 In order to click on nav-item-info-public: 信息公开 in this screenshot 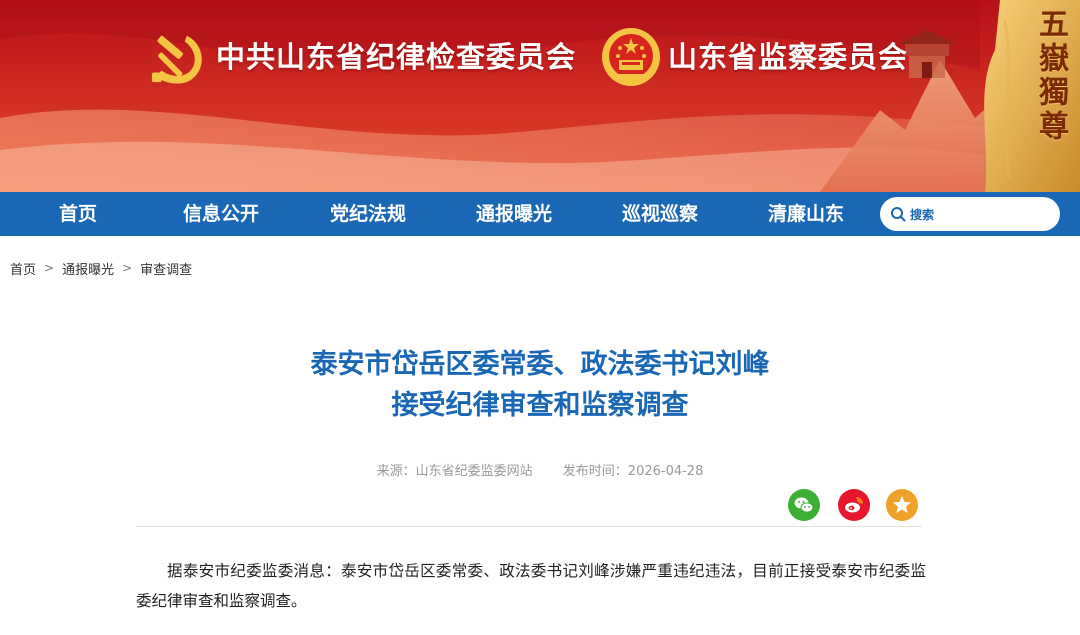, I will do `click(221, 214)`.